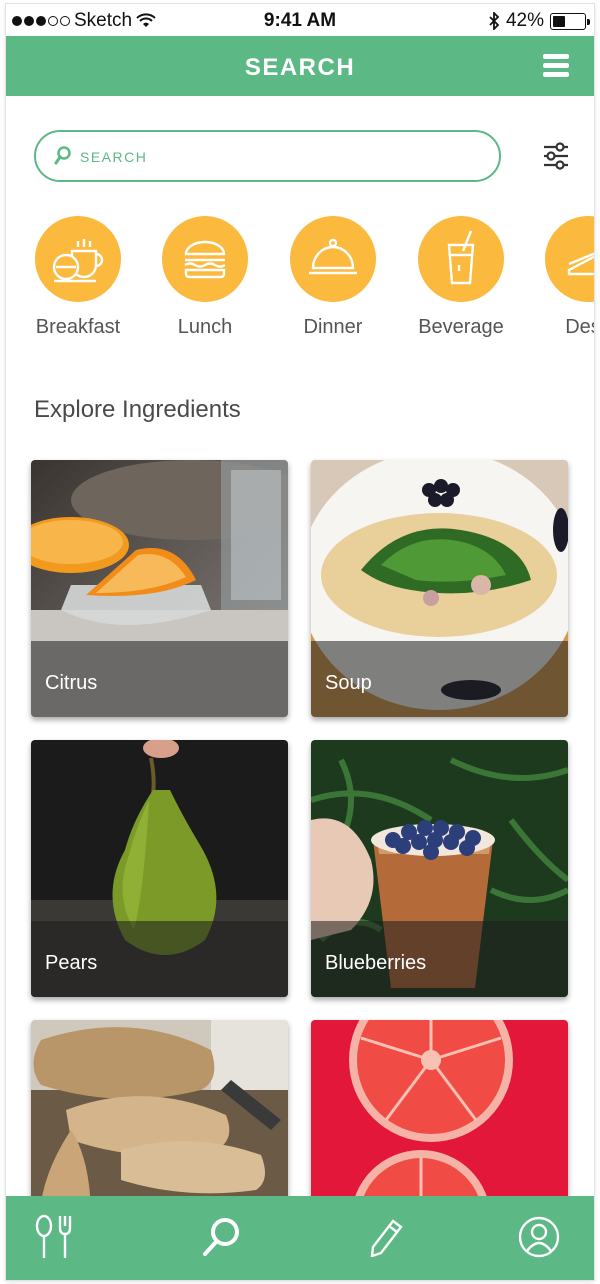  I want to click on page-title: SEARCH, so click(300, 67).